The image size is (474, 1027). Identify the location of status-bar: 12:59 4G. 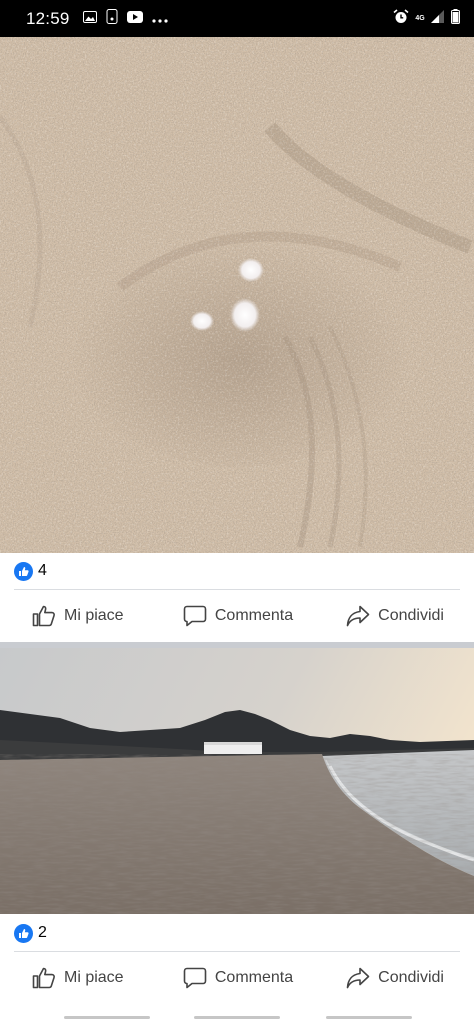
(237, 18).